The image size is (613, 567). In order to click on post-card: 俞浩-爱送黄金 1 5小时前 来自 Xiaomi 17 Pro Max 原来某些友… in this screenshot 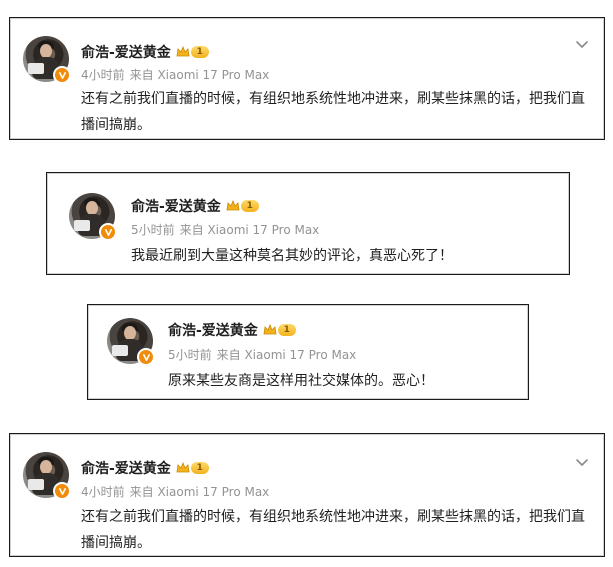, I will do `click(308, 352)`.